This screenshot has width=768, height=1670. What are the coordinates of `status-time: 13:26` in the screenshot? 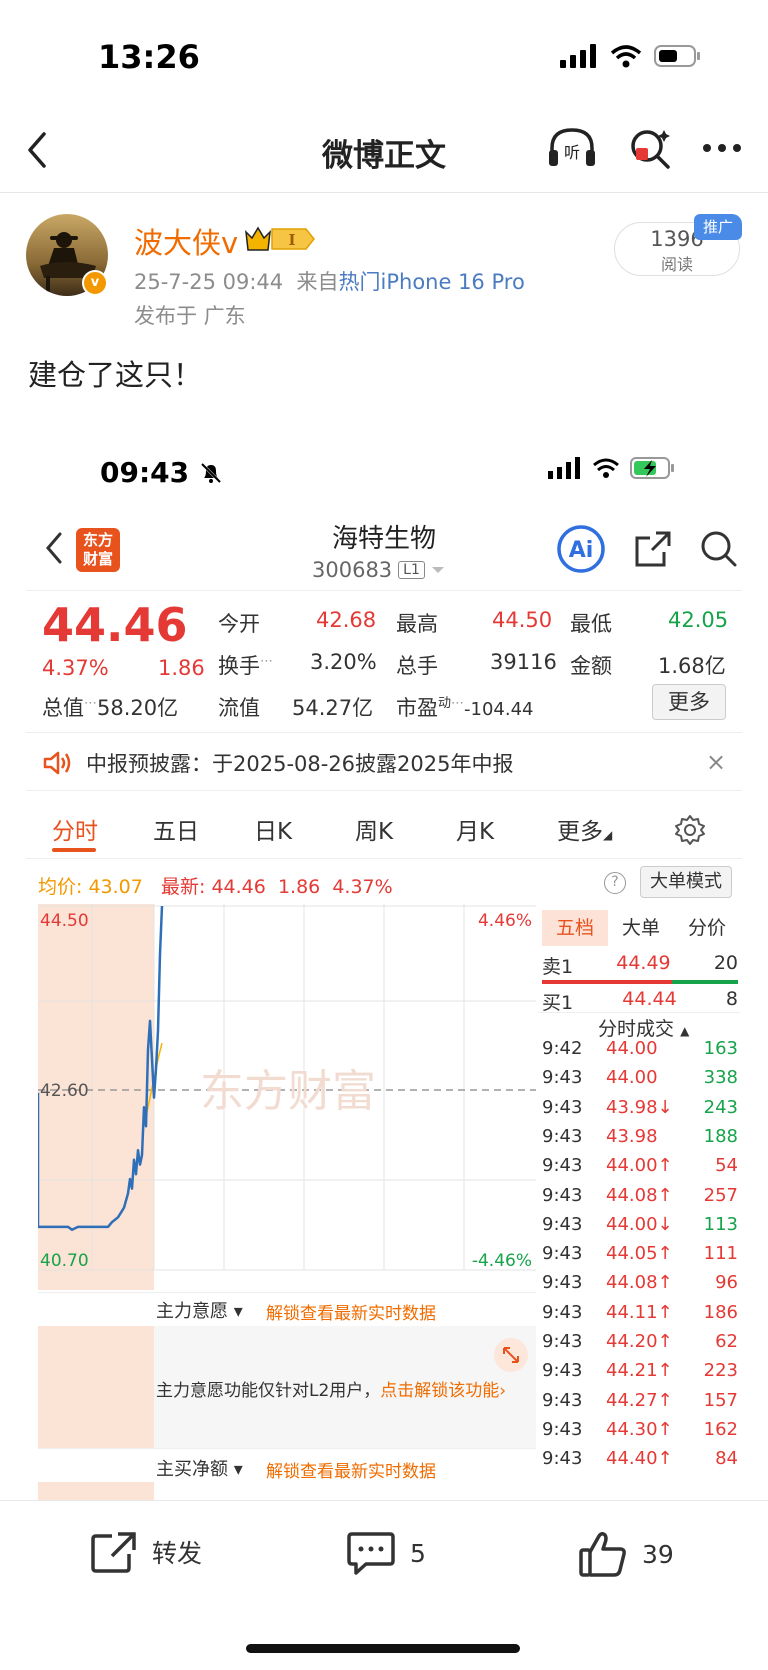 It's located at (149, 57).